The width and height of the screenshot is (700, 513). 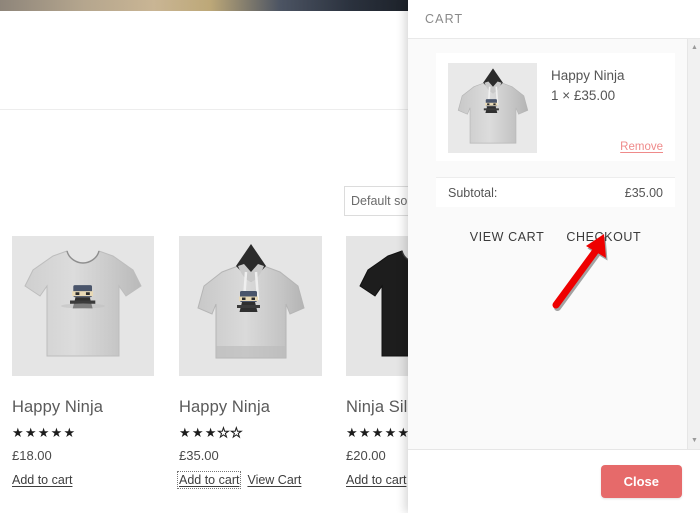 What do you see at coordinates (583, 95) in the screenshot?
I see `cart-item-quantity-price: 1 × £35.00` at bounding box center [583, 95].